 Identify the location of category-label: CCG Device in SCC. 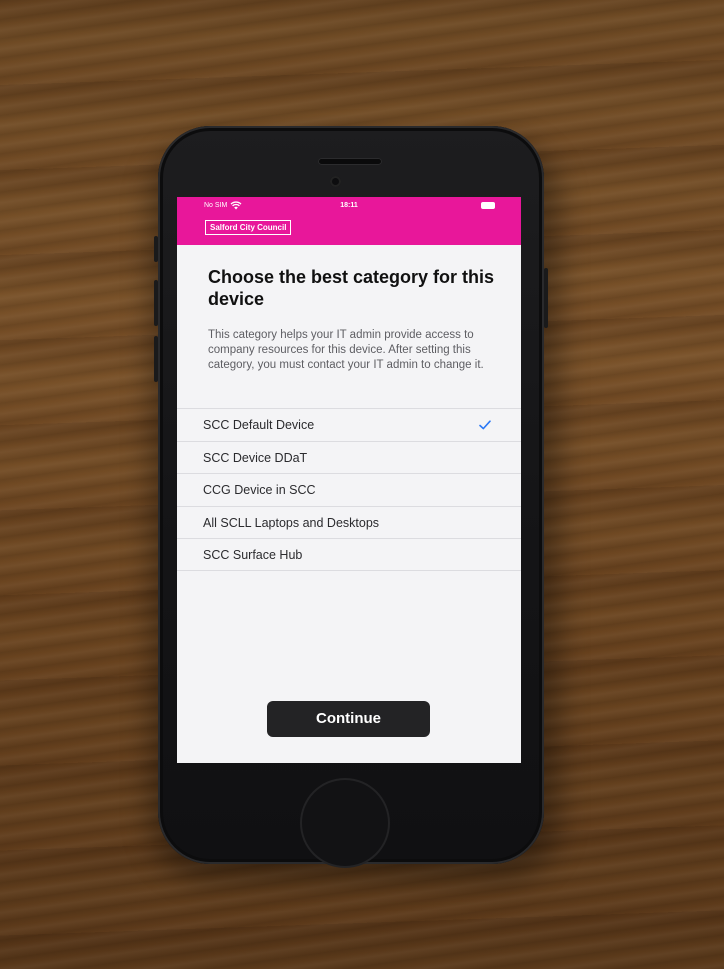
(259, 490).